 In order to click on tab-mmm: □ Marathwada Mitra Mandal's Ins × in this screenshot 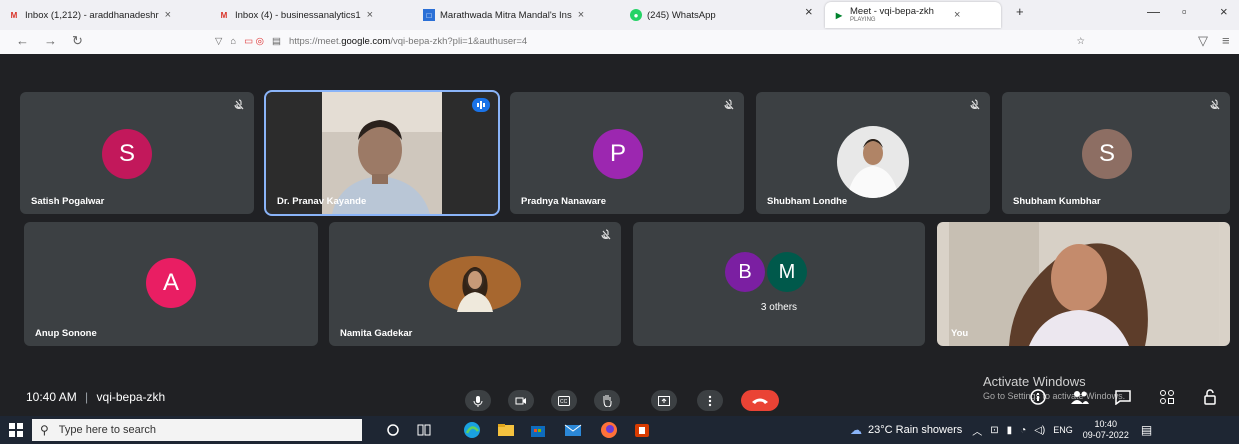, I will do `click(520, 15)`.